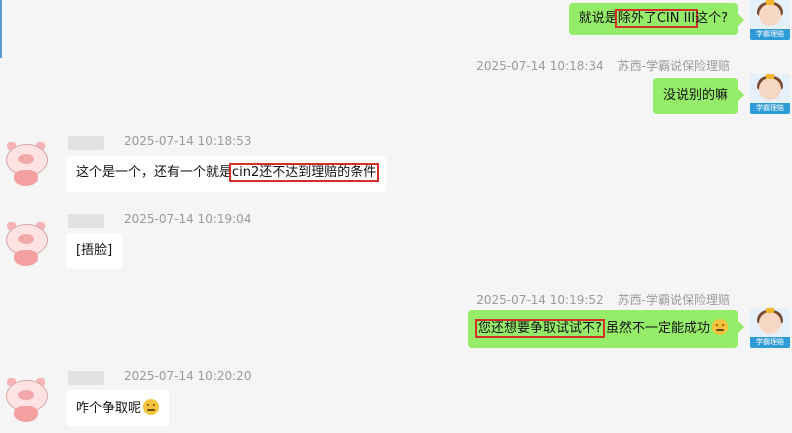 This screenshot has width=792, height=433. Describe the element at coordinates (109, 408) in the screenshot. I see `message-text: 咋个争取呢` at that location.